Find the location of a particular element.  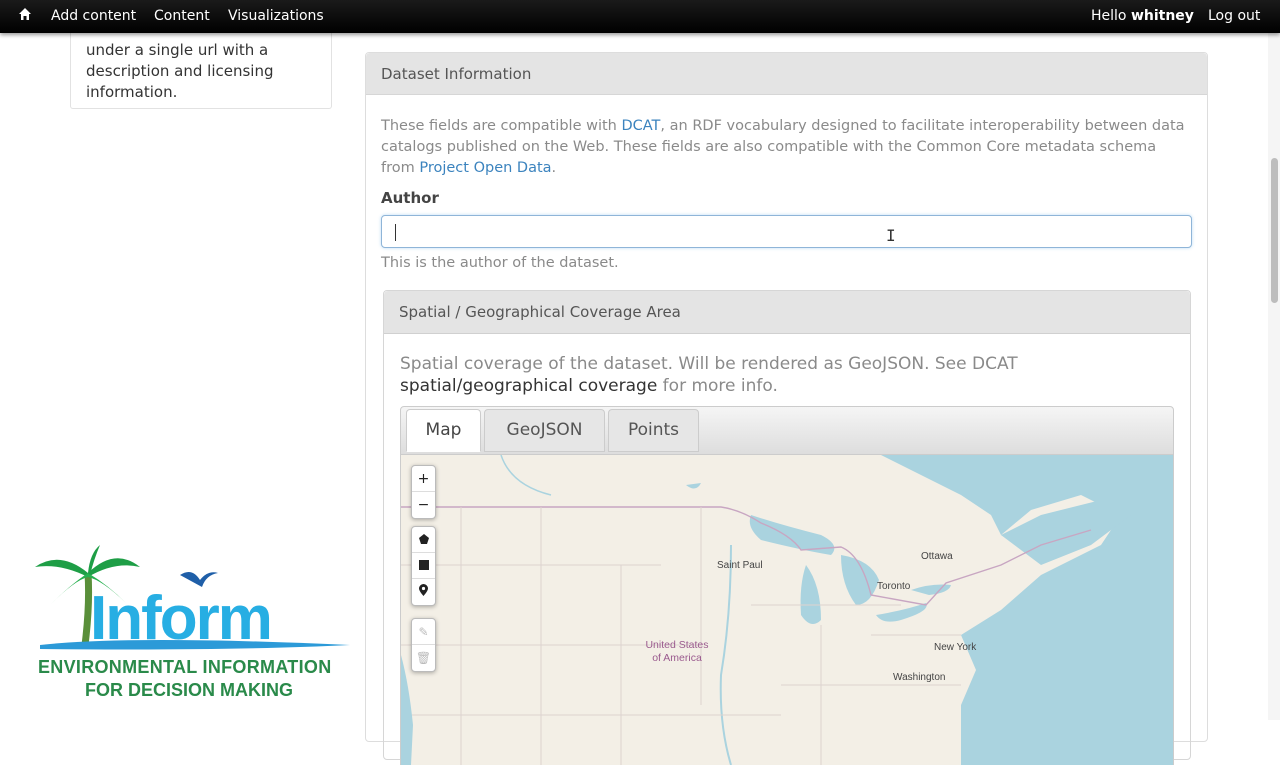

map-label-new-york: New York is located at coordinates (955, 647).